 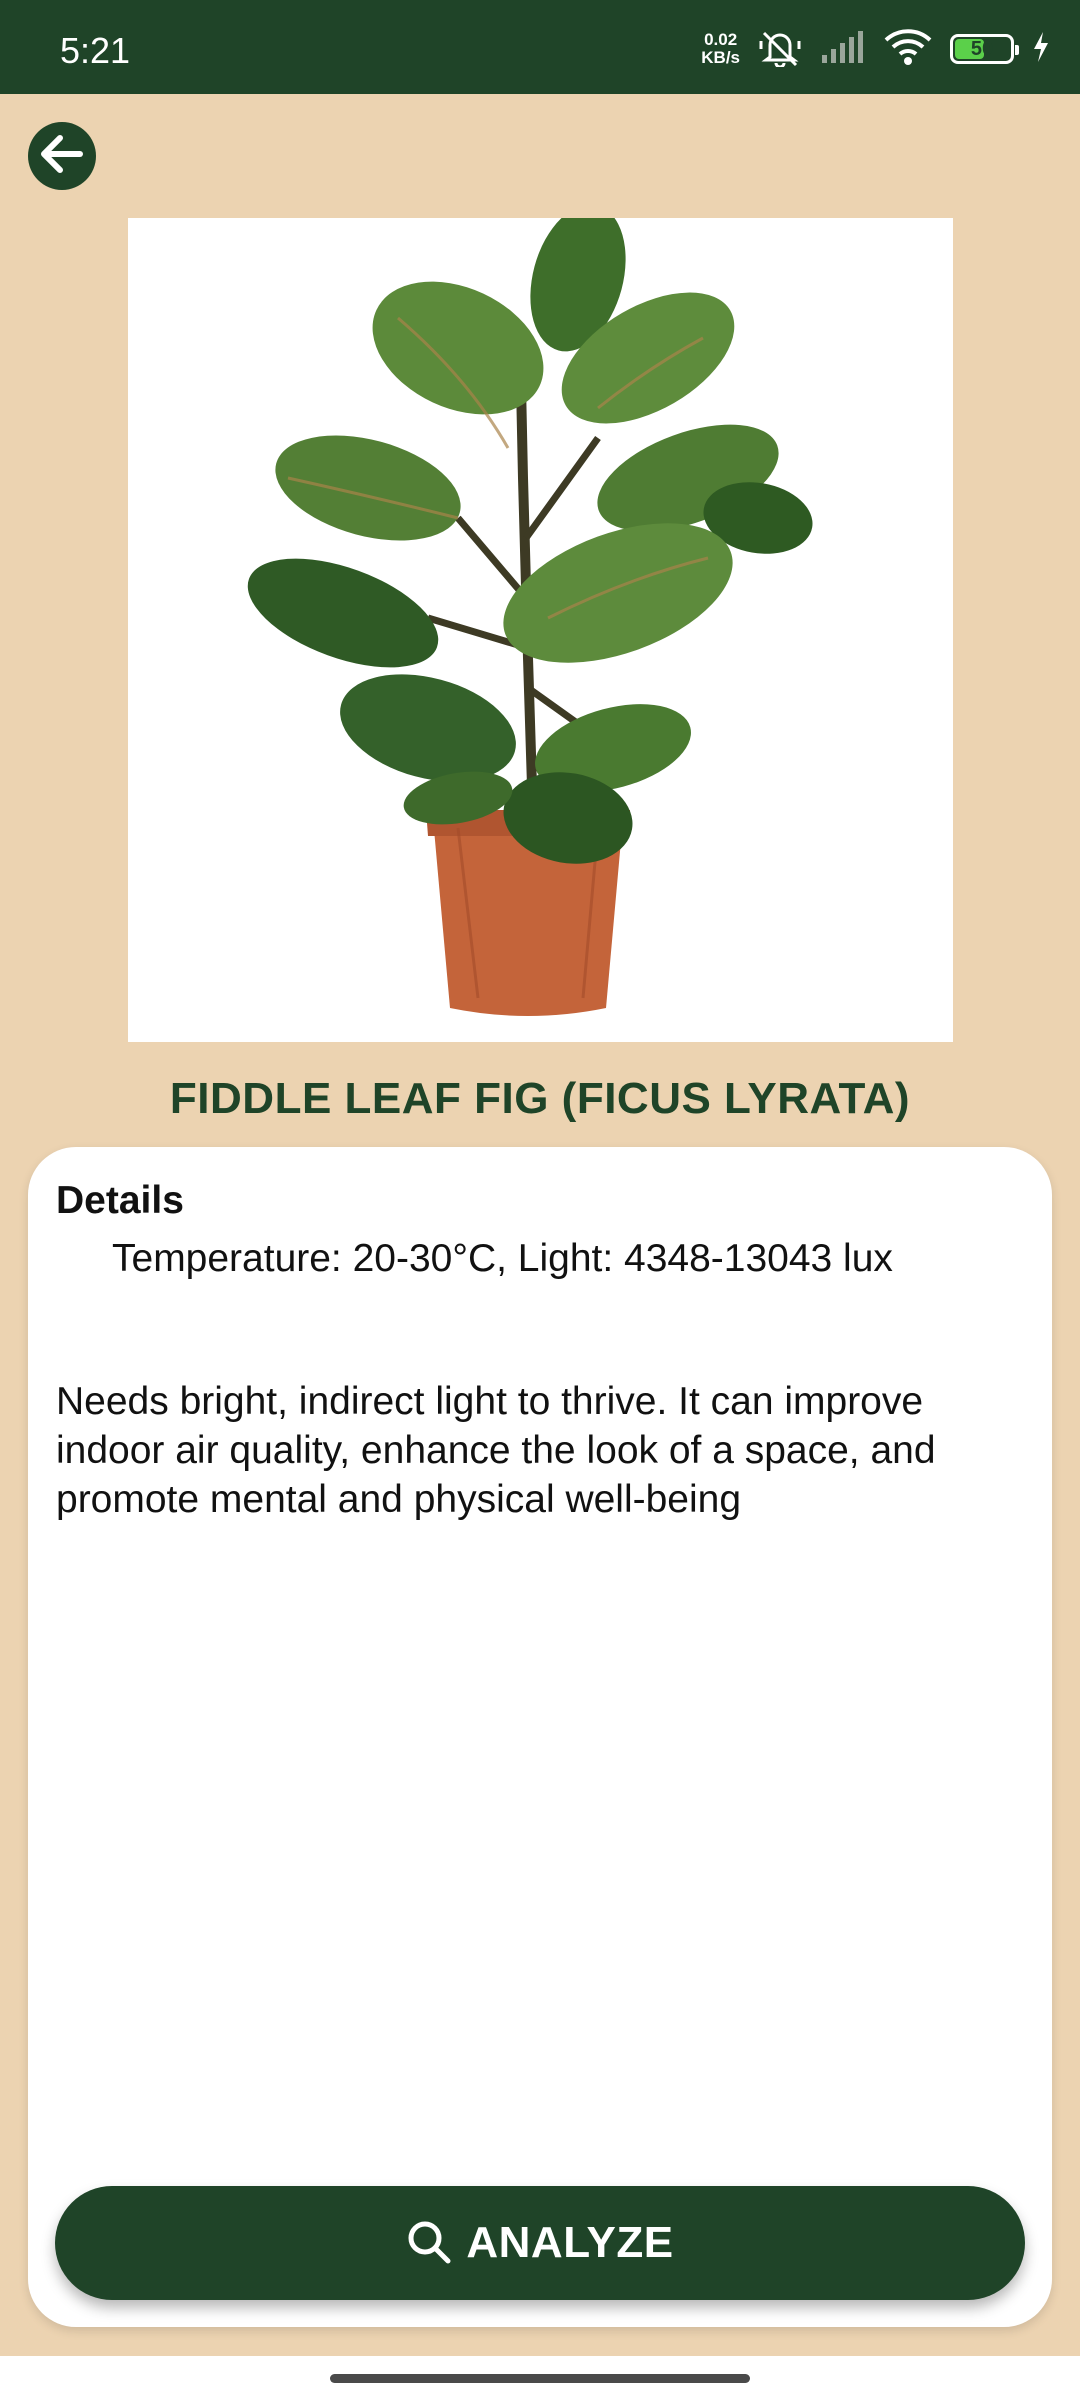 What do you see at coordinates (720, 57) in the screenshot?
I see `network-speed-unit: KB/s` at bounding box center [720, 57].